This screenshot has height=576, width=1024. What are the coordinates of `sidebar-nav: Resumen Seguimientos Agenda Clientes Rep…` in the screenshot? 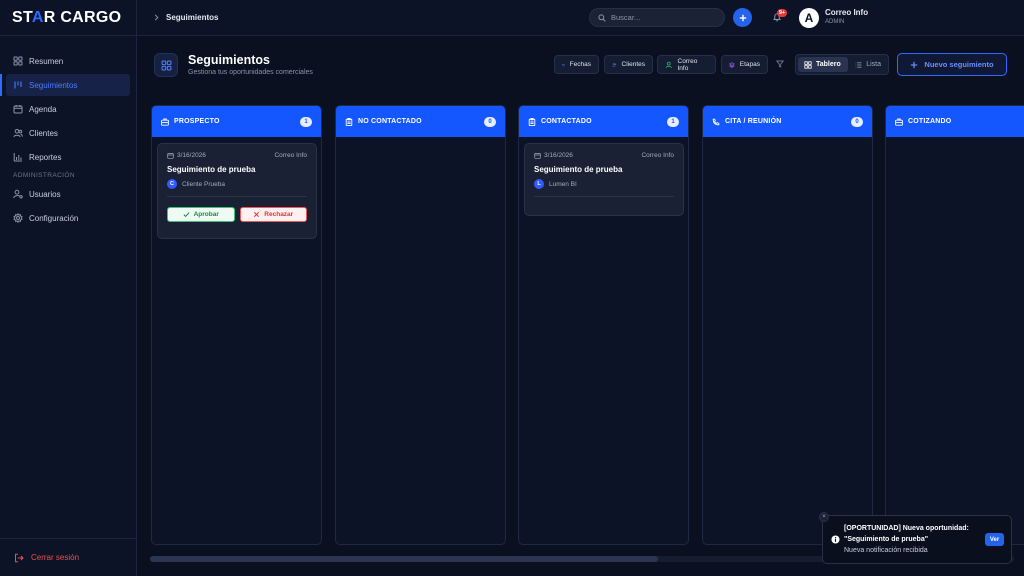 It's located at (68, 132).